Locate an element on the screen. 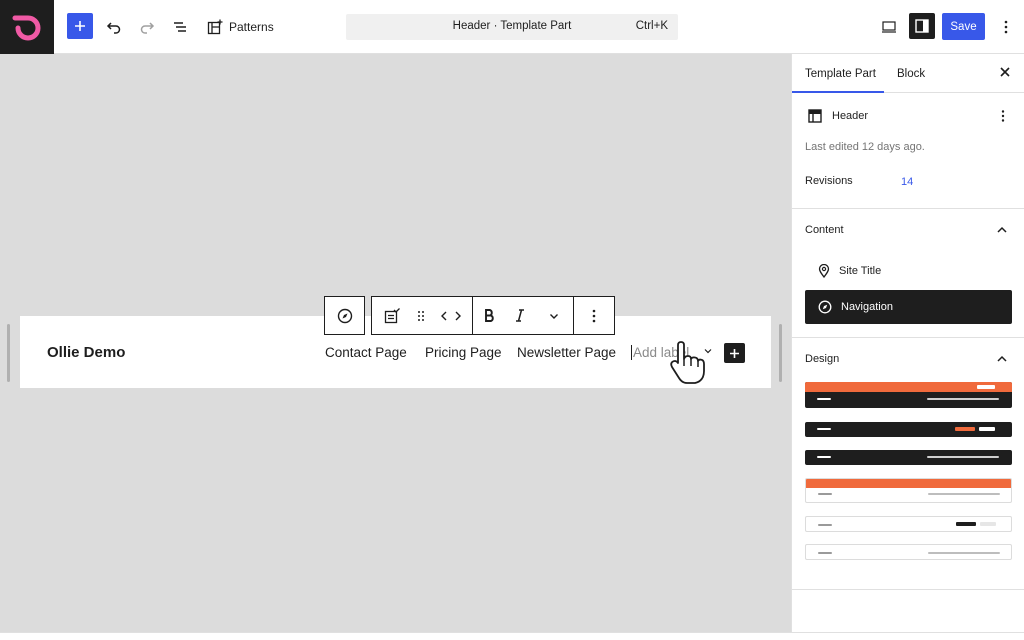  chevron-left-right-icon is located at coordinates (451, 315).